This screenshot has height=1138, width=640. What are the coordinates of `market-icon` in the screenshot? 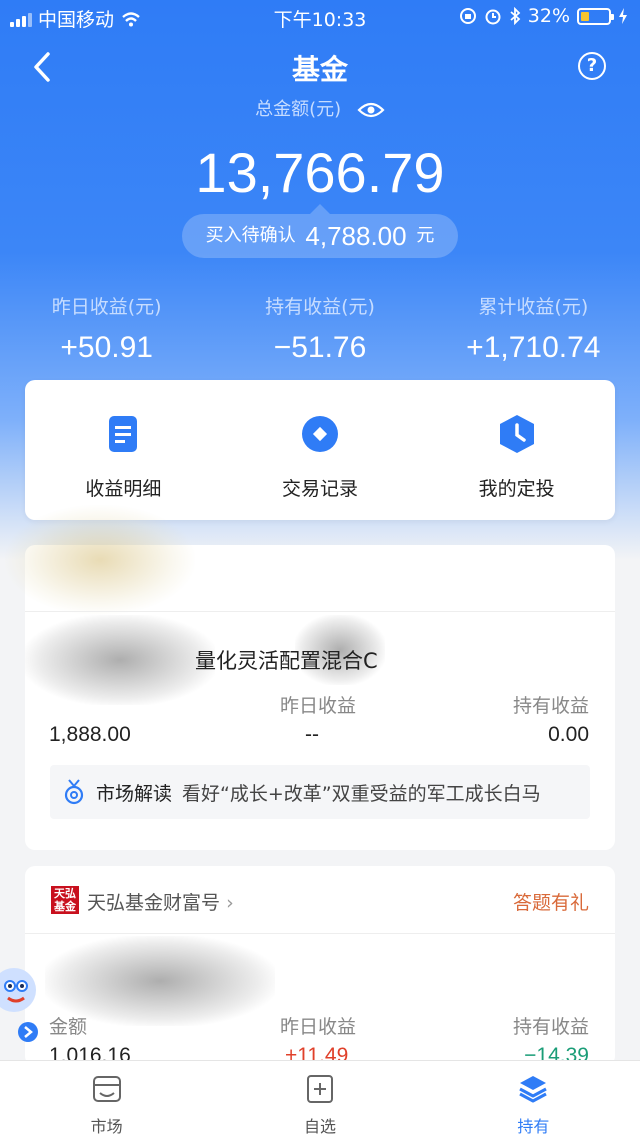 It's located at (106, 1089).